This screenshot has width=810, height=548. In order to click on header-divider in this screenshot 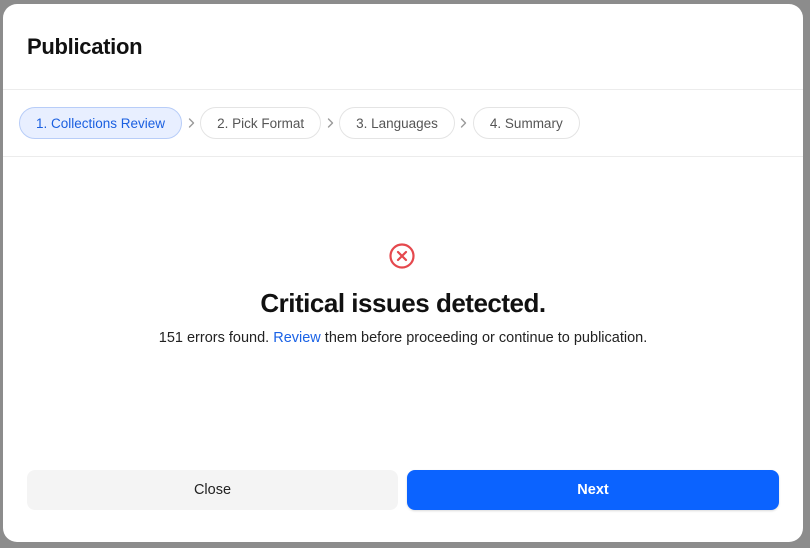, I will do `click(403, 89)`.